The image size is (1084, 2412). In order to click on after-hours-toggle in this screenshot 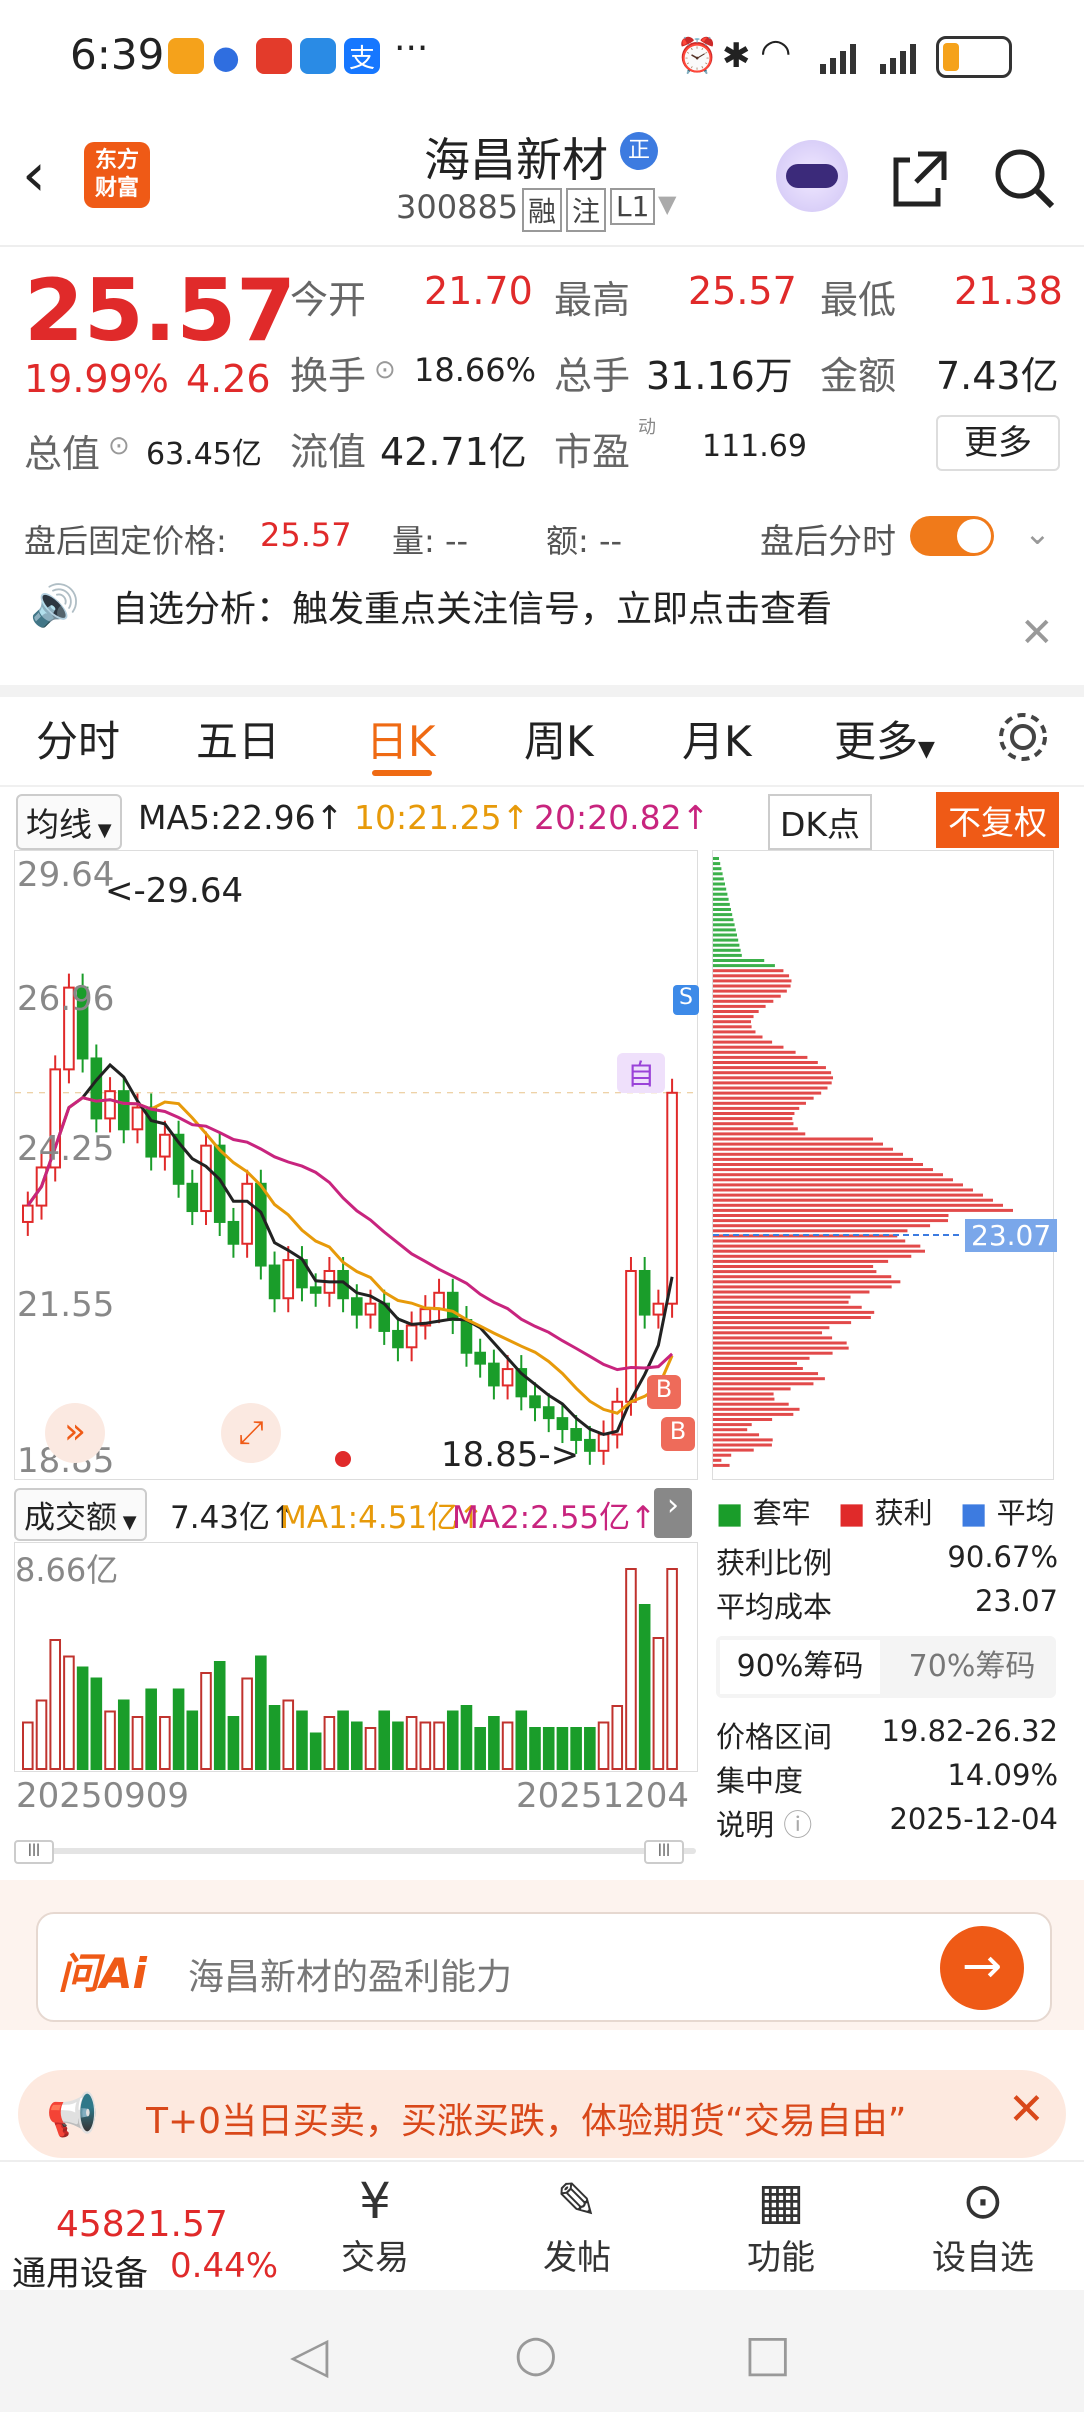, I will do `click(952, 536)`.